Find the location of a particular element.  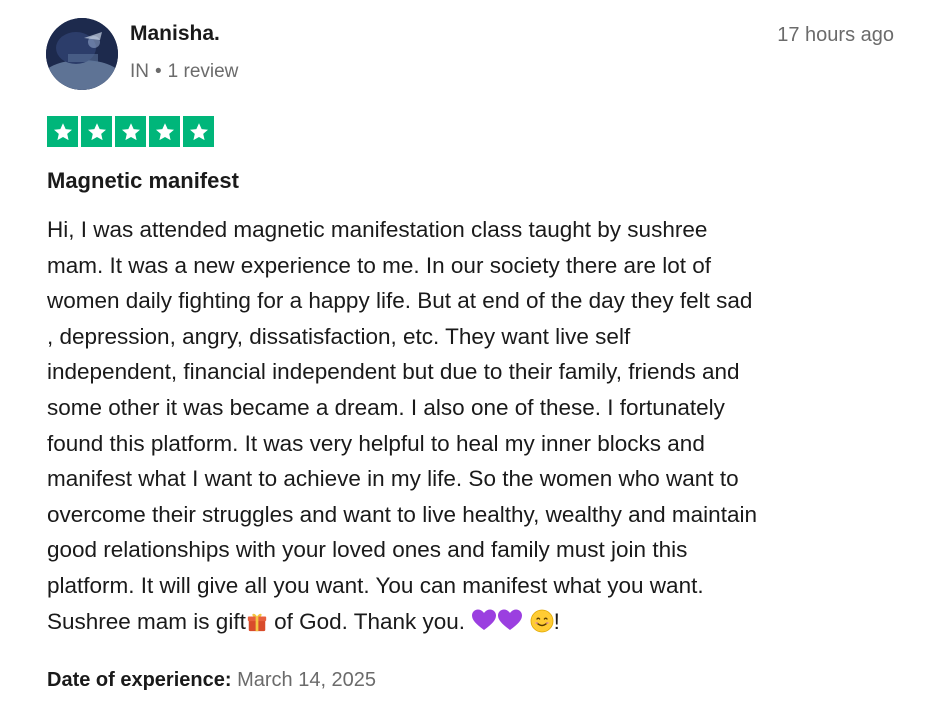

star-rating is located at coordinates (130, 131).